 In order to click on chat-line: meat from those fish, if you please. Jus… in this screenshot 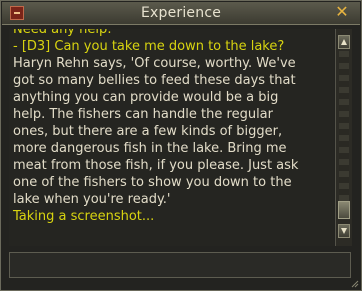, I will do `click(156, 165)`.